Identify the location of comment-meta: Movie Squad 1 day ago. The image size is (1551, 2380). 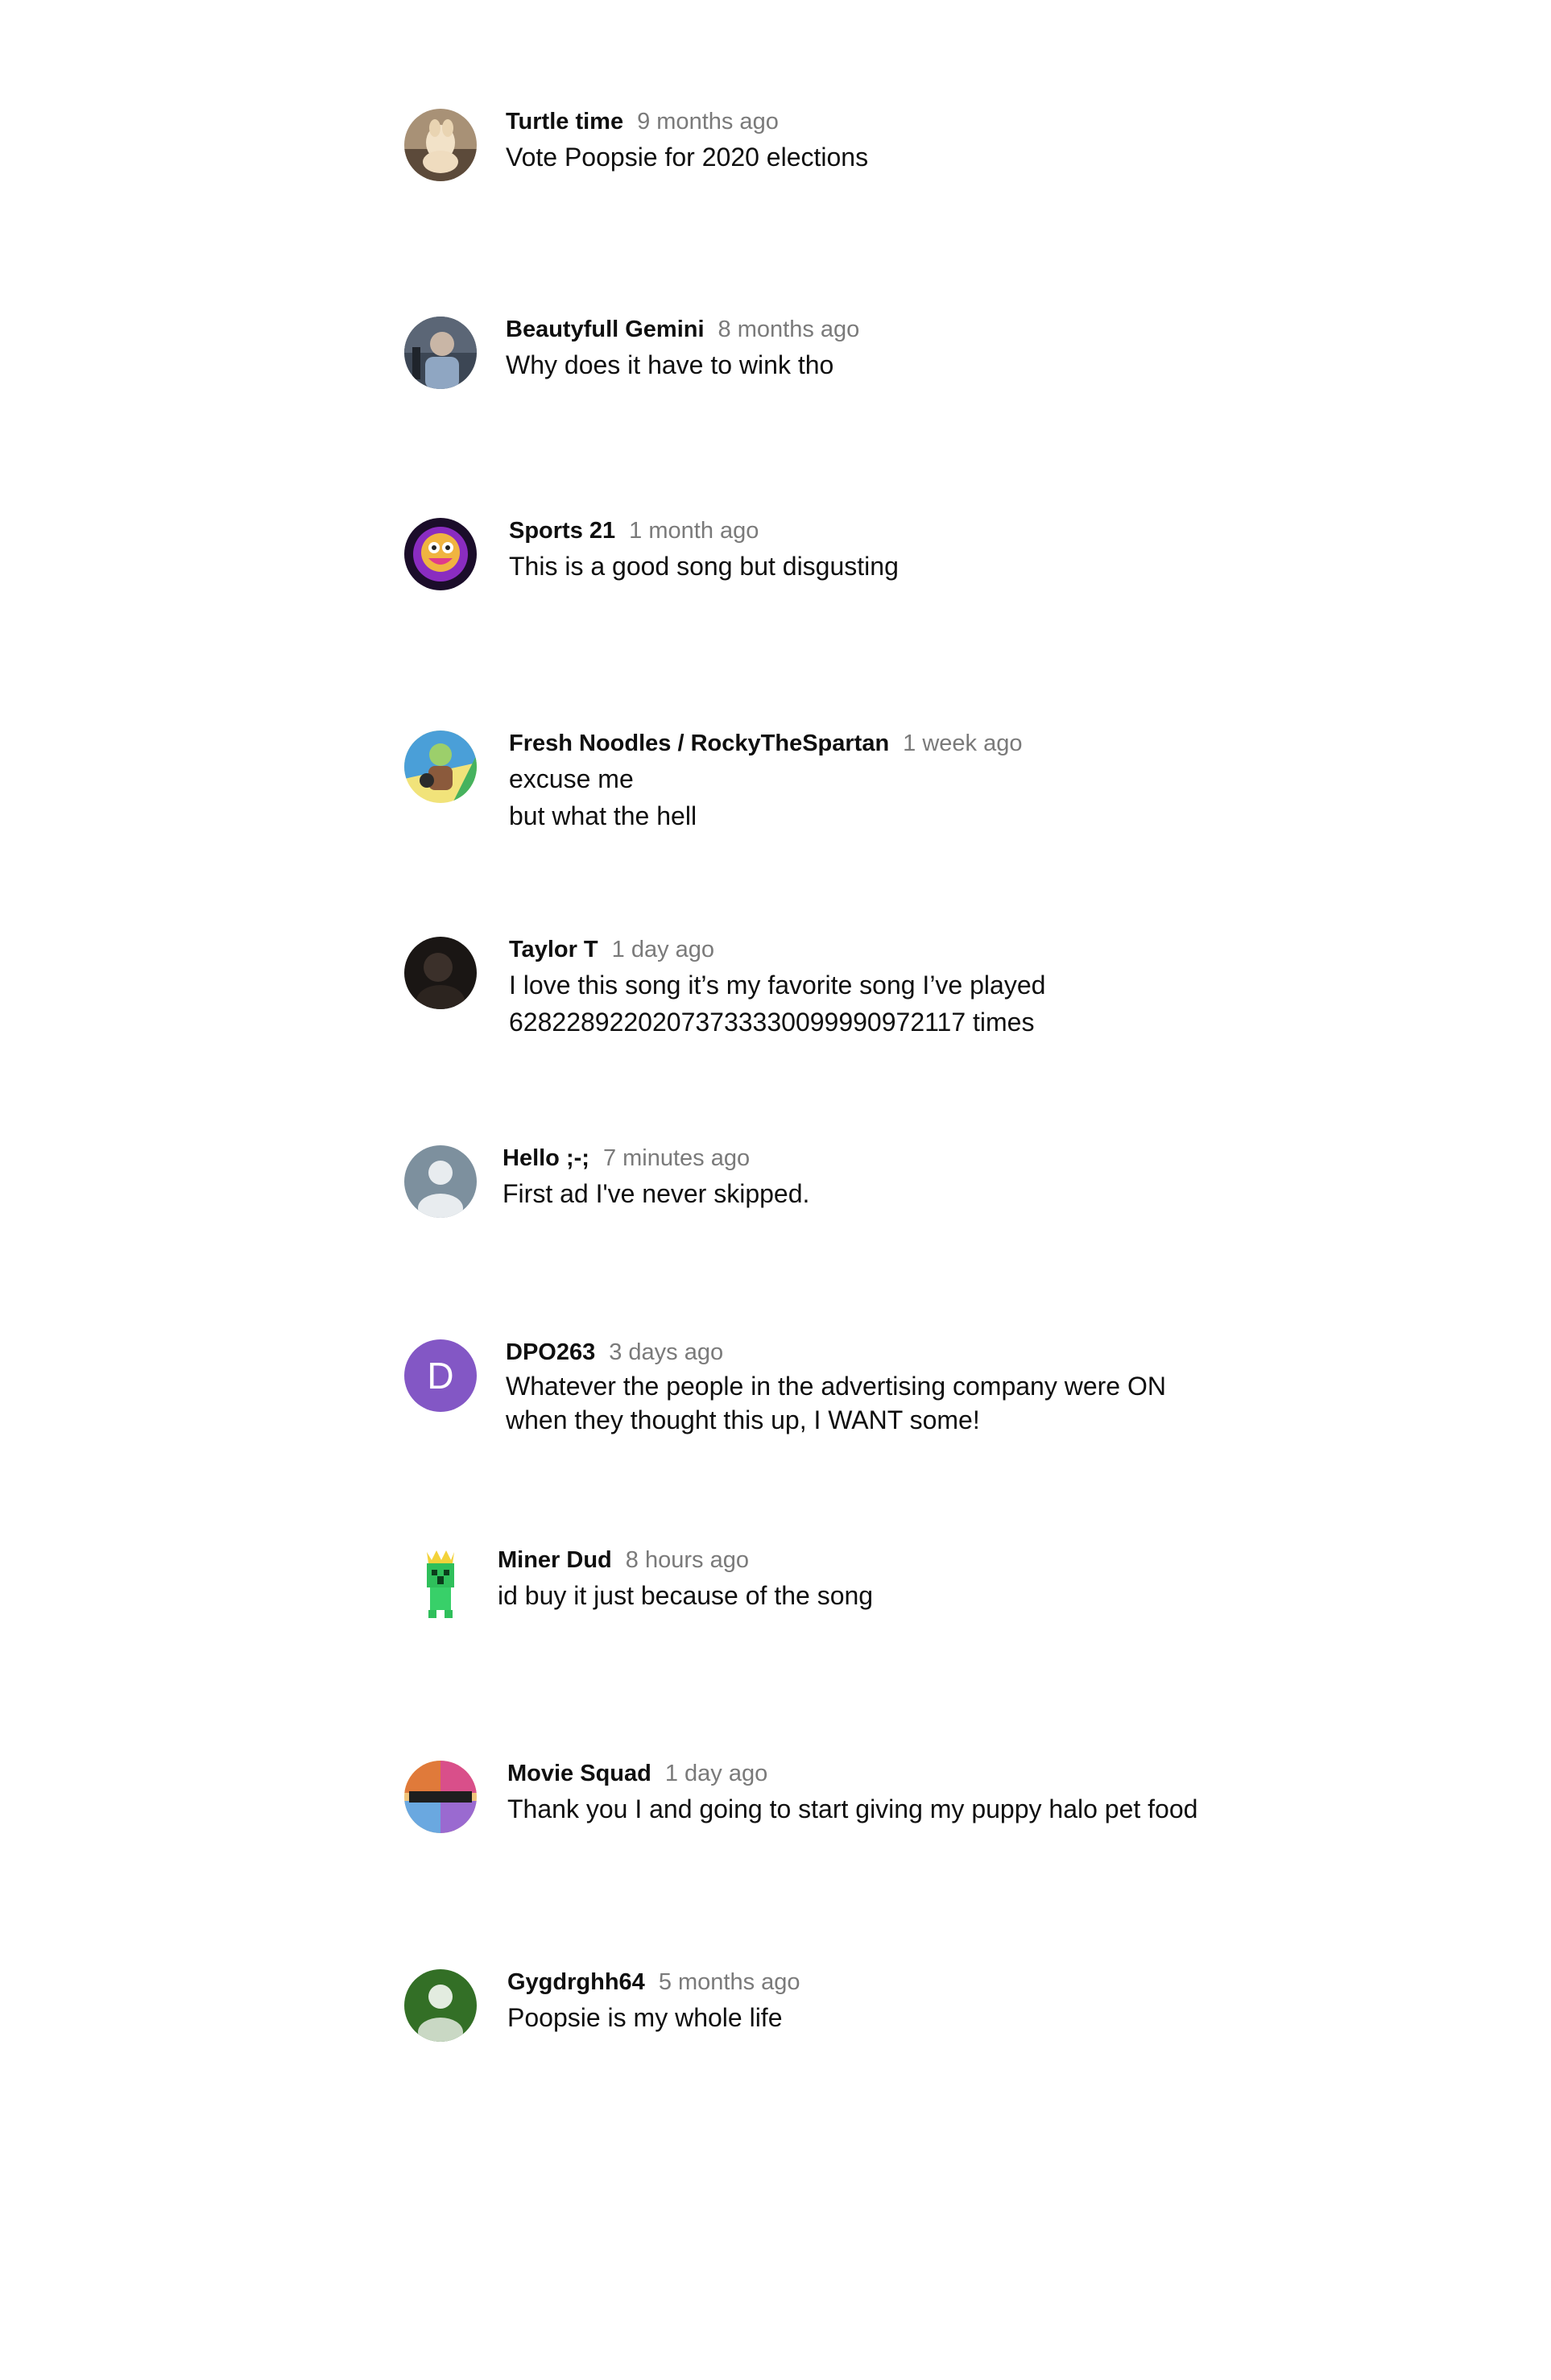
(852, 1774).